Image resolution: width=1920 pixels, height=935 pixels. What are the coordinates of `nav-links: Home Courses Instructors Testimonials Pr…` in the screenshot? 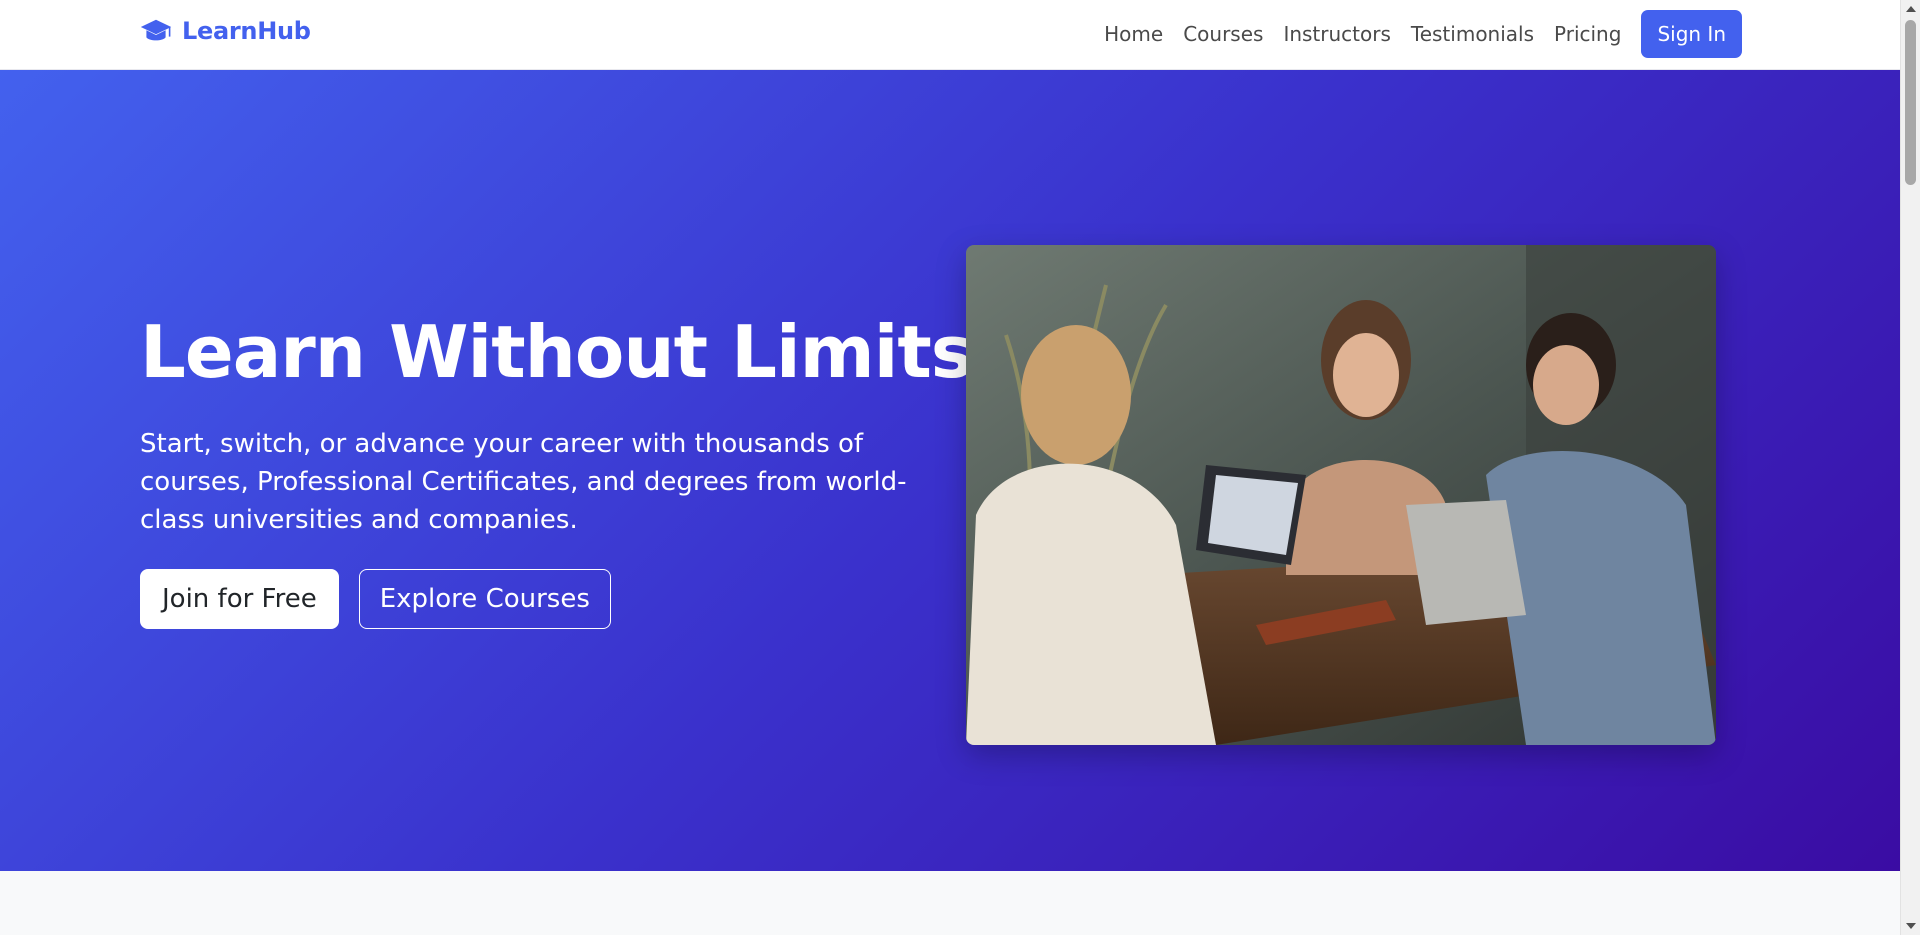 It's located at (1418, 34).